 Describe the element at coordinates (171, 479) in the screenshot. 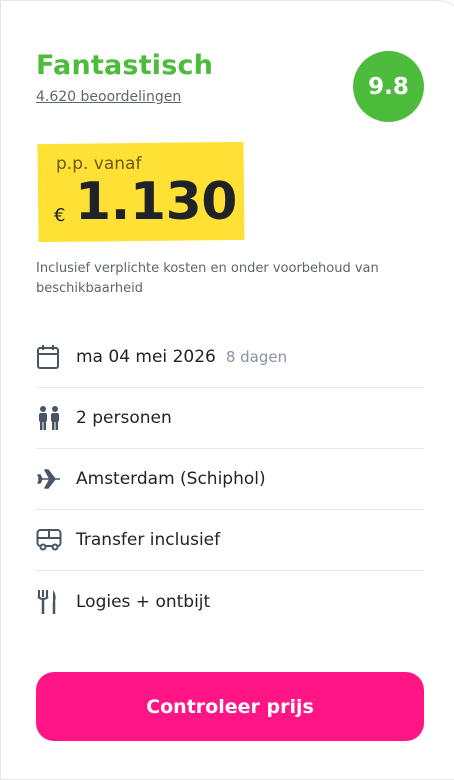

I see `departure-airport: Amsterdam (Schiphol)` at that location.